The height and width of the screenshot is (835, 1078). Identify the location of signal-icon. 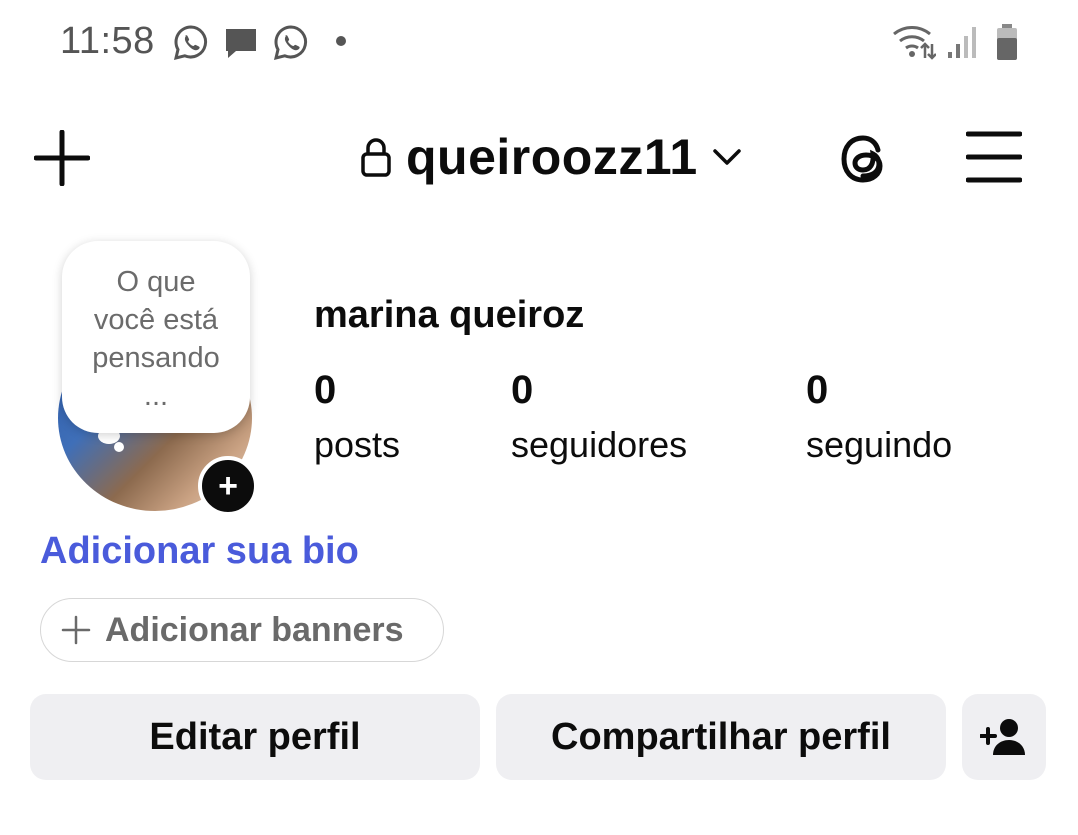
(962, 42).